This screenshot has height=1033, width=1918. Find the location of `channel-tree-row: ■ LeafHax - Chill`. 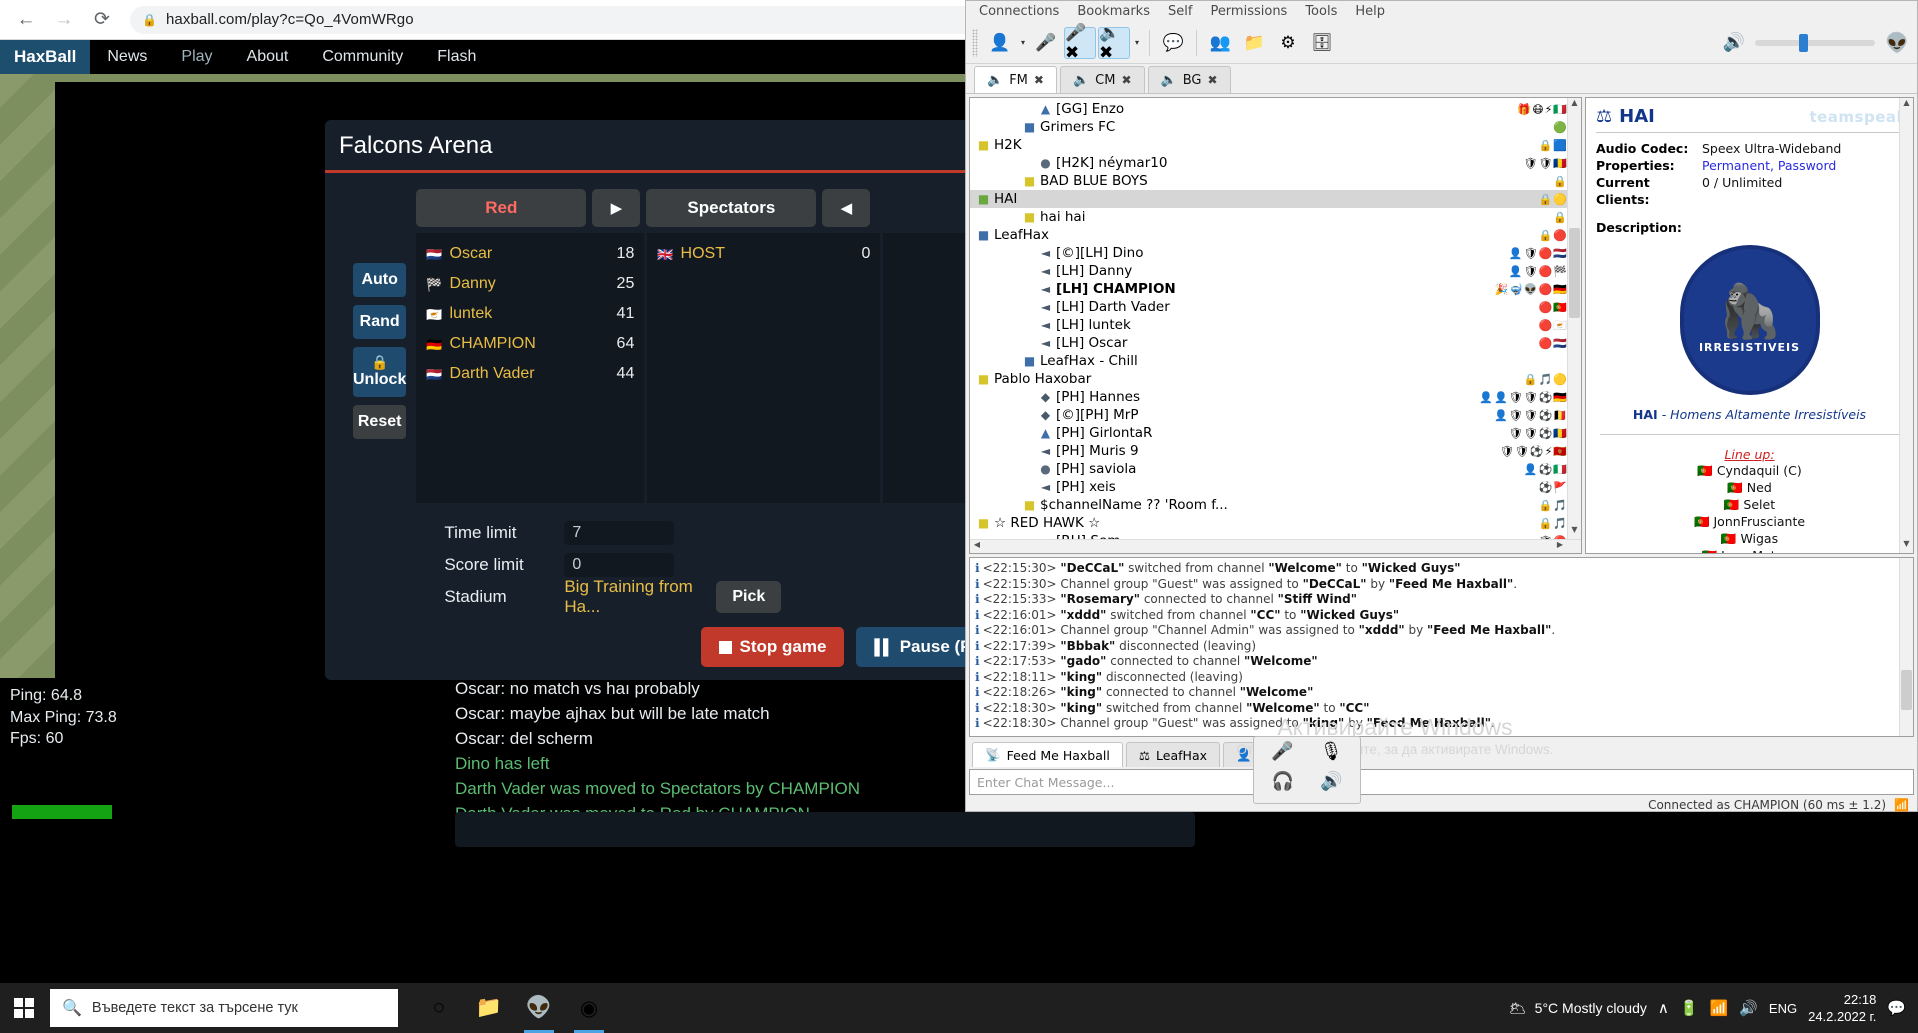

channel-tree-row: ■ LeafHax - Chill is located at coordinates (1275, 361).